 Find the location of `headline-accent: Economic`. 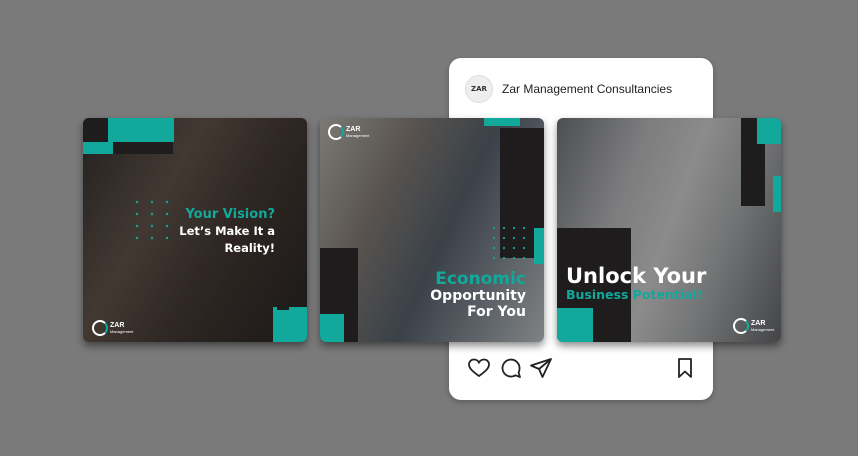

headline-accent: Economic is located at coordinates (480, 279).